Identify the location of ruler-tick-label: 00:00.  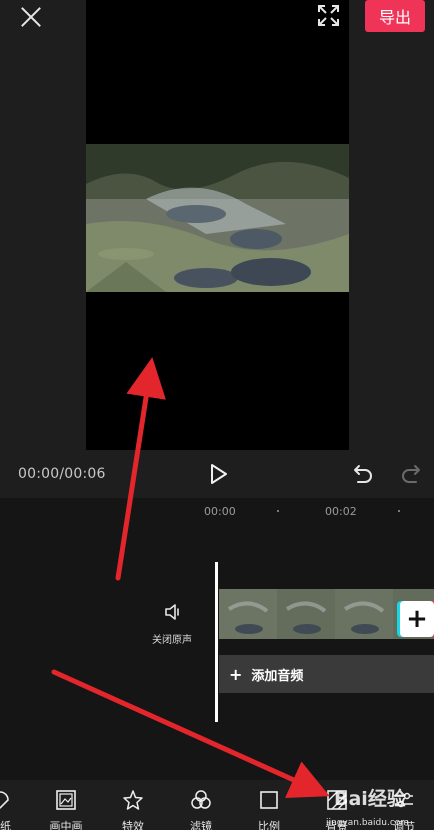
(220, 511).